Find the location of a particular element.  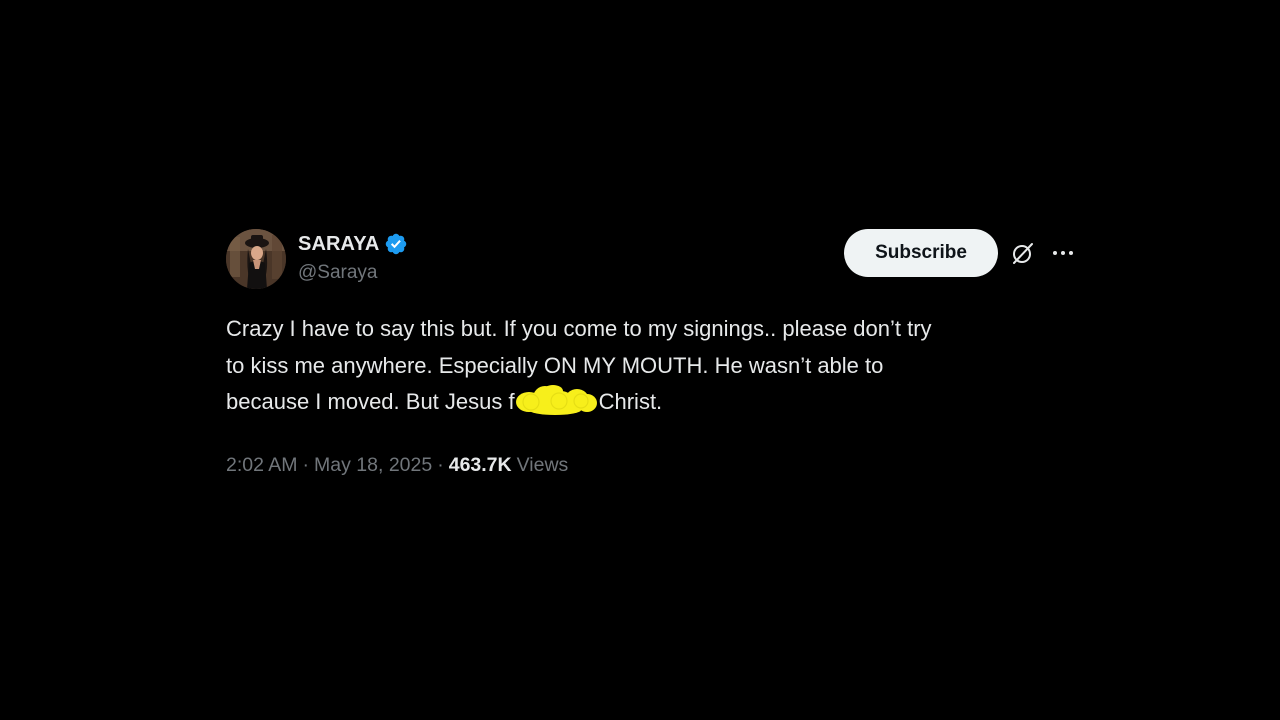

tweet-date: May 18, 2025 is located at coordinates (373, 465).